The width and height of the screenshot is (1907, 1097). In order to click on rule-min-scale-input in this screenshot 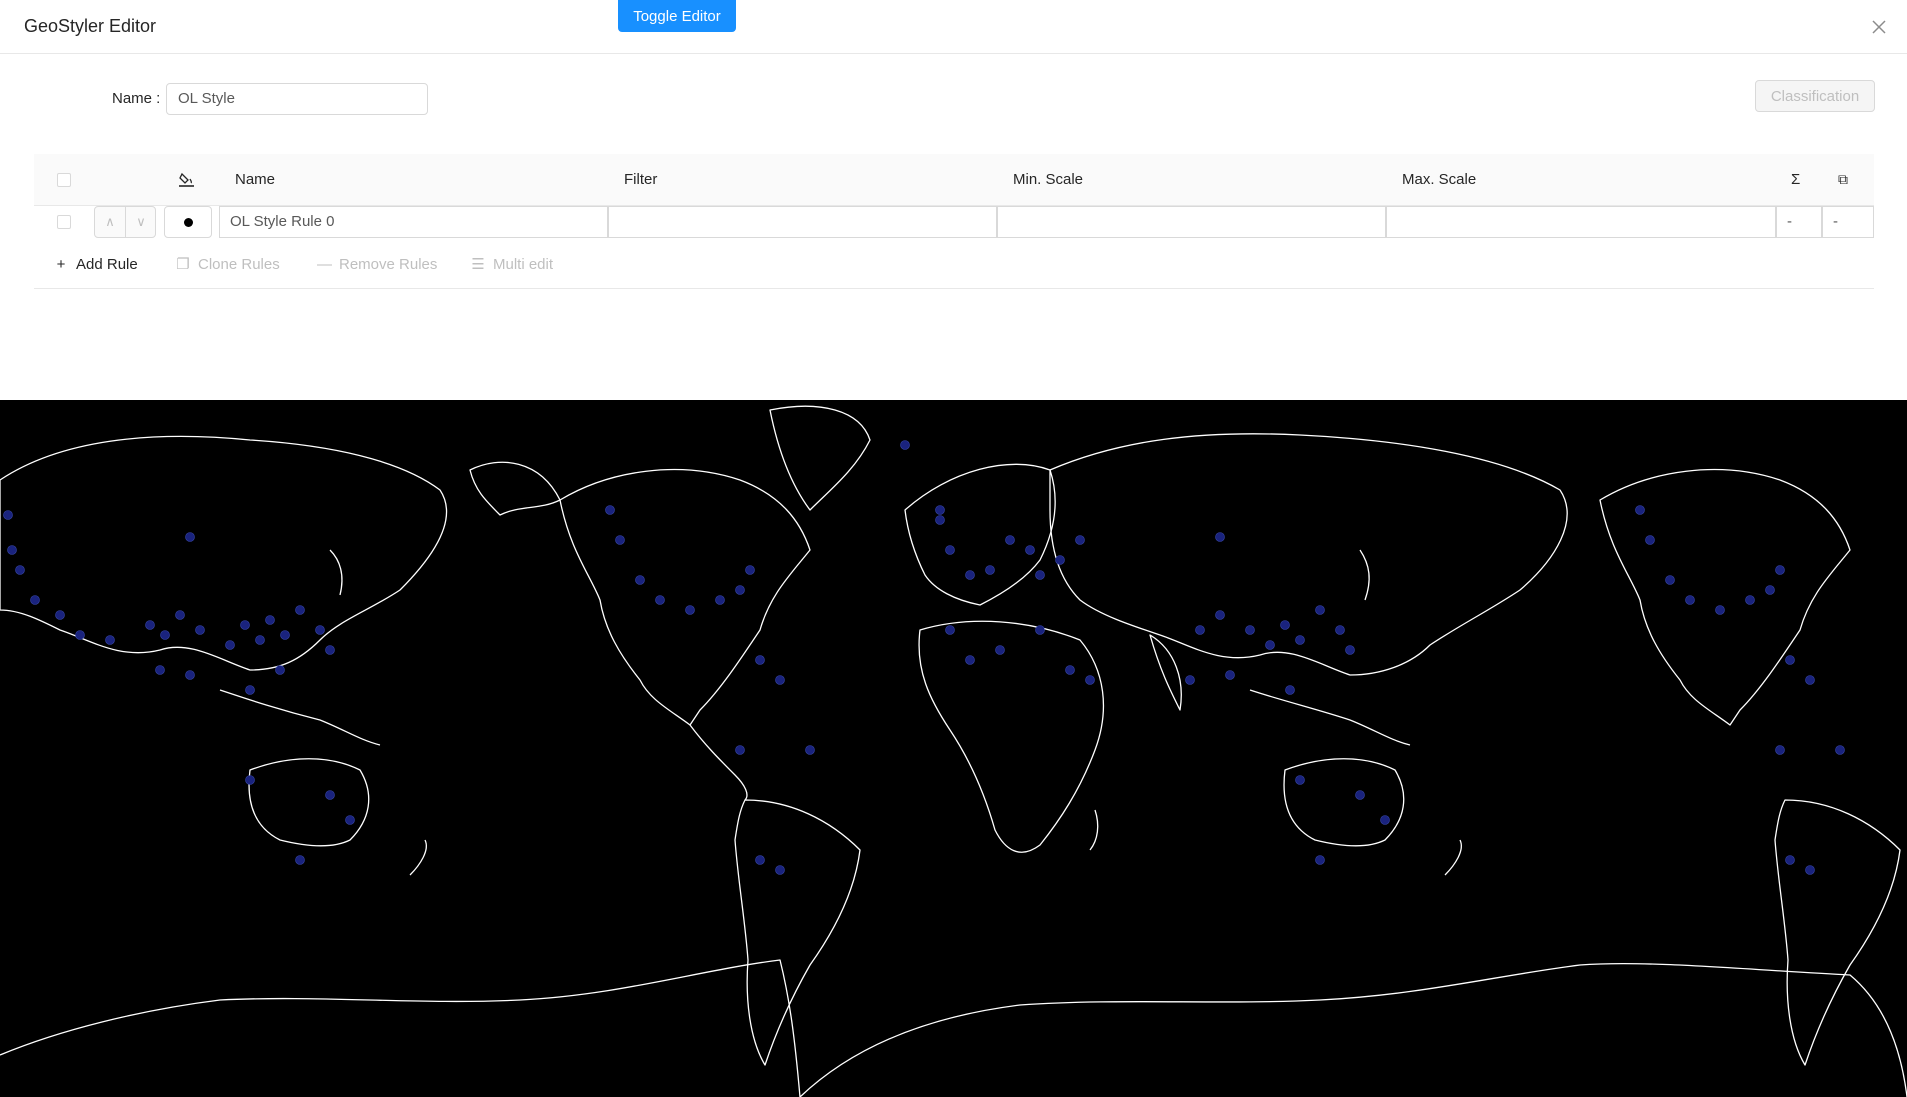, I will do `click(1191, 222)`.